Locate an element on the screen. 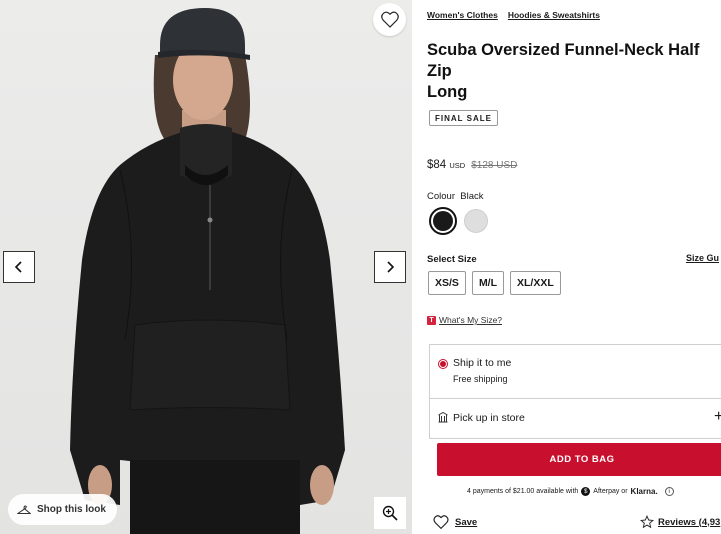  next-image-button is located at coordinates (390, 267).